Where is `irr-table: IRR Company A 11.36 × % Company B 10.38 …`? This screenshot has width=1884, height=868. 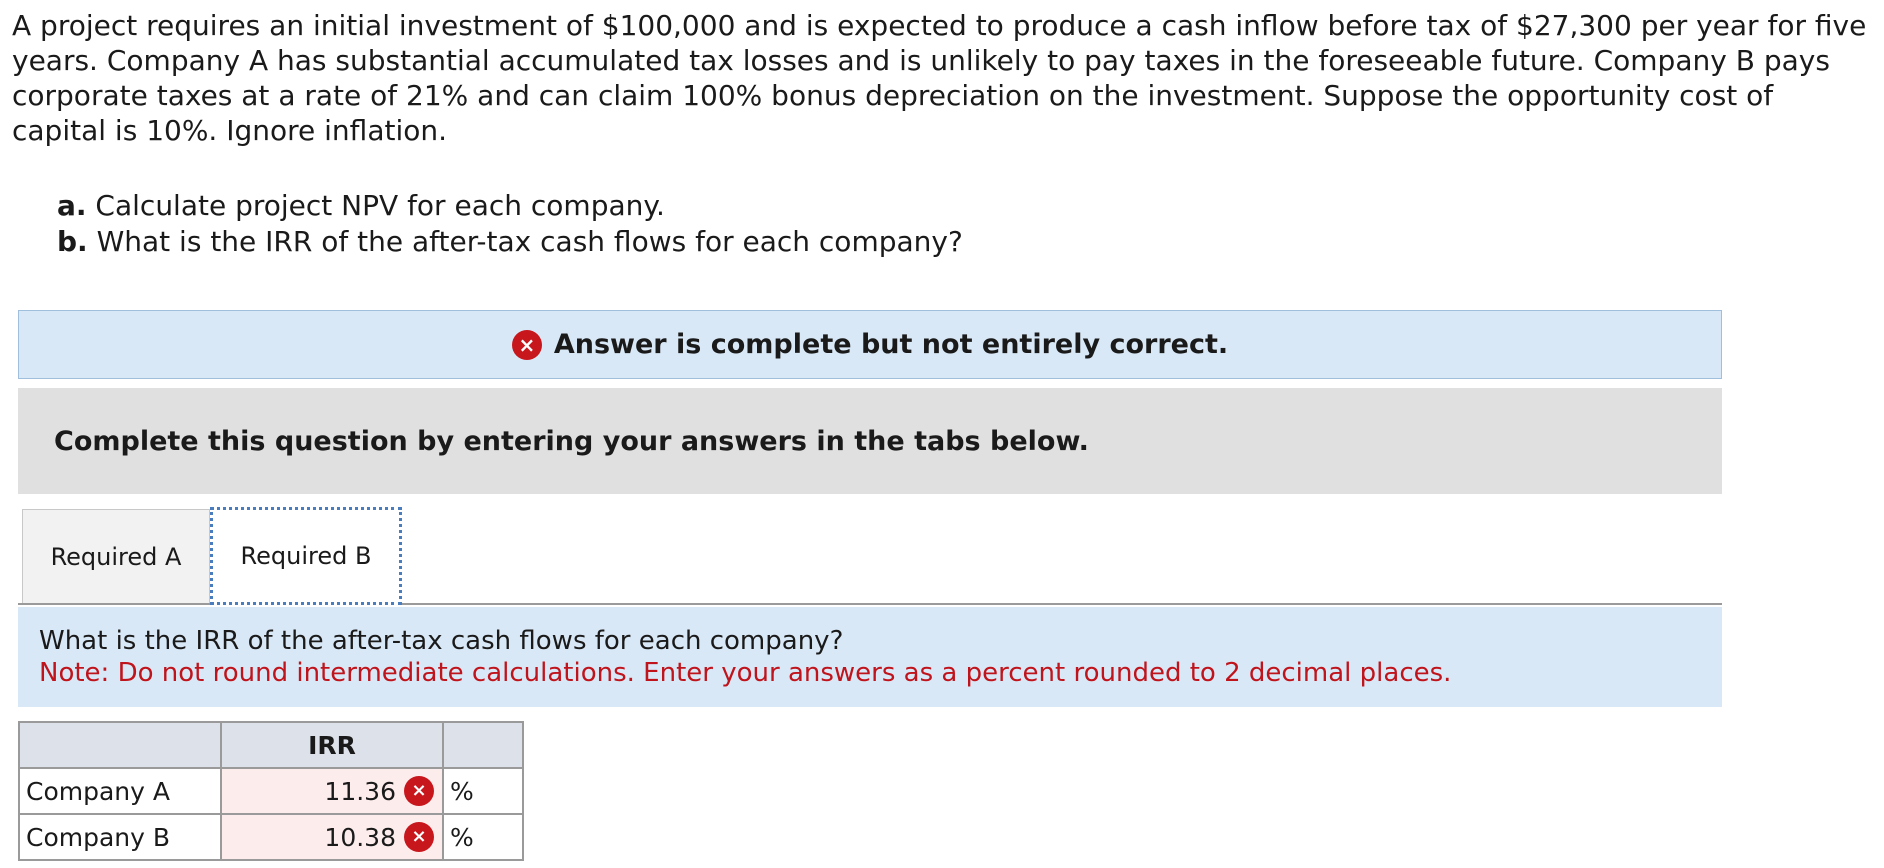
irr-table: IRR Company A 11.36 × % Company B 10.38 … is located at coordinates (271, 791).